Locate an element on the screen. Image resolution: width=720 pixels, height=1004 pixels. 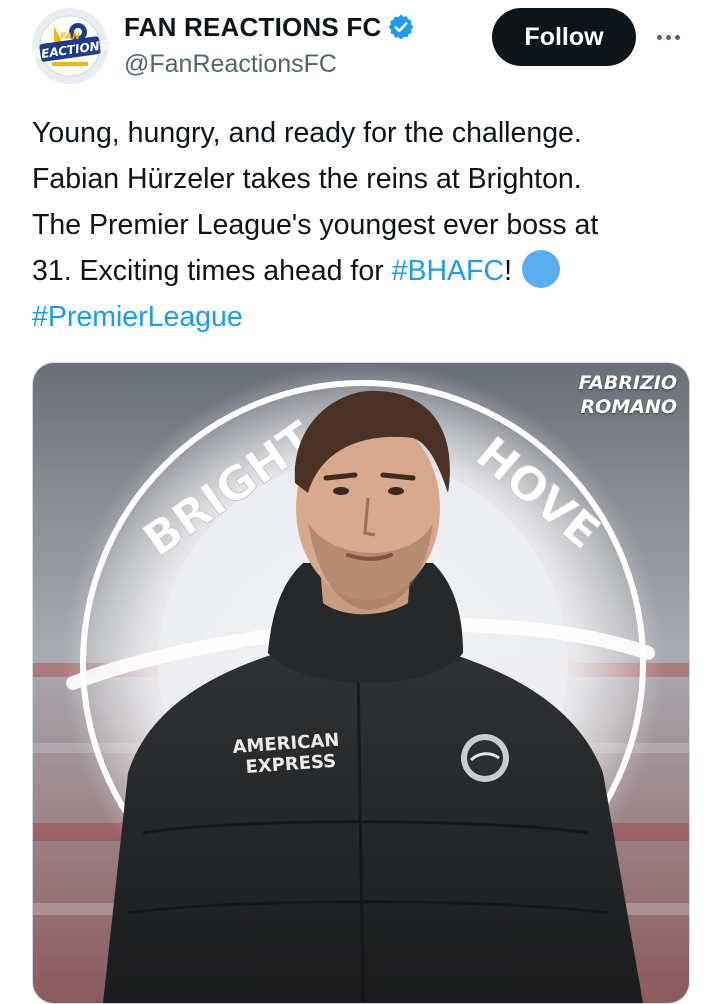
tweet-line-text: 31. Exciting times ahead for is located at coordinates (212, 271).